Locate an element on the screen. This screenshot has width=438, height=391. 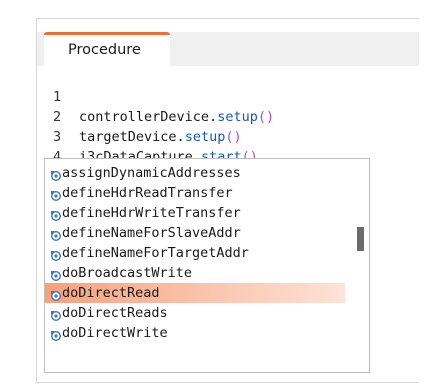
autocomplete-item-label: defineNameForSlaveAddr is located at coordinates (151, 233).